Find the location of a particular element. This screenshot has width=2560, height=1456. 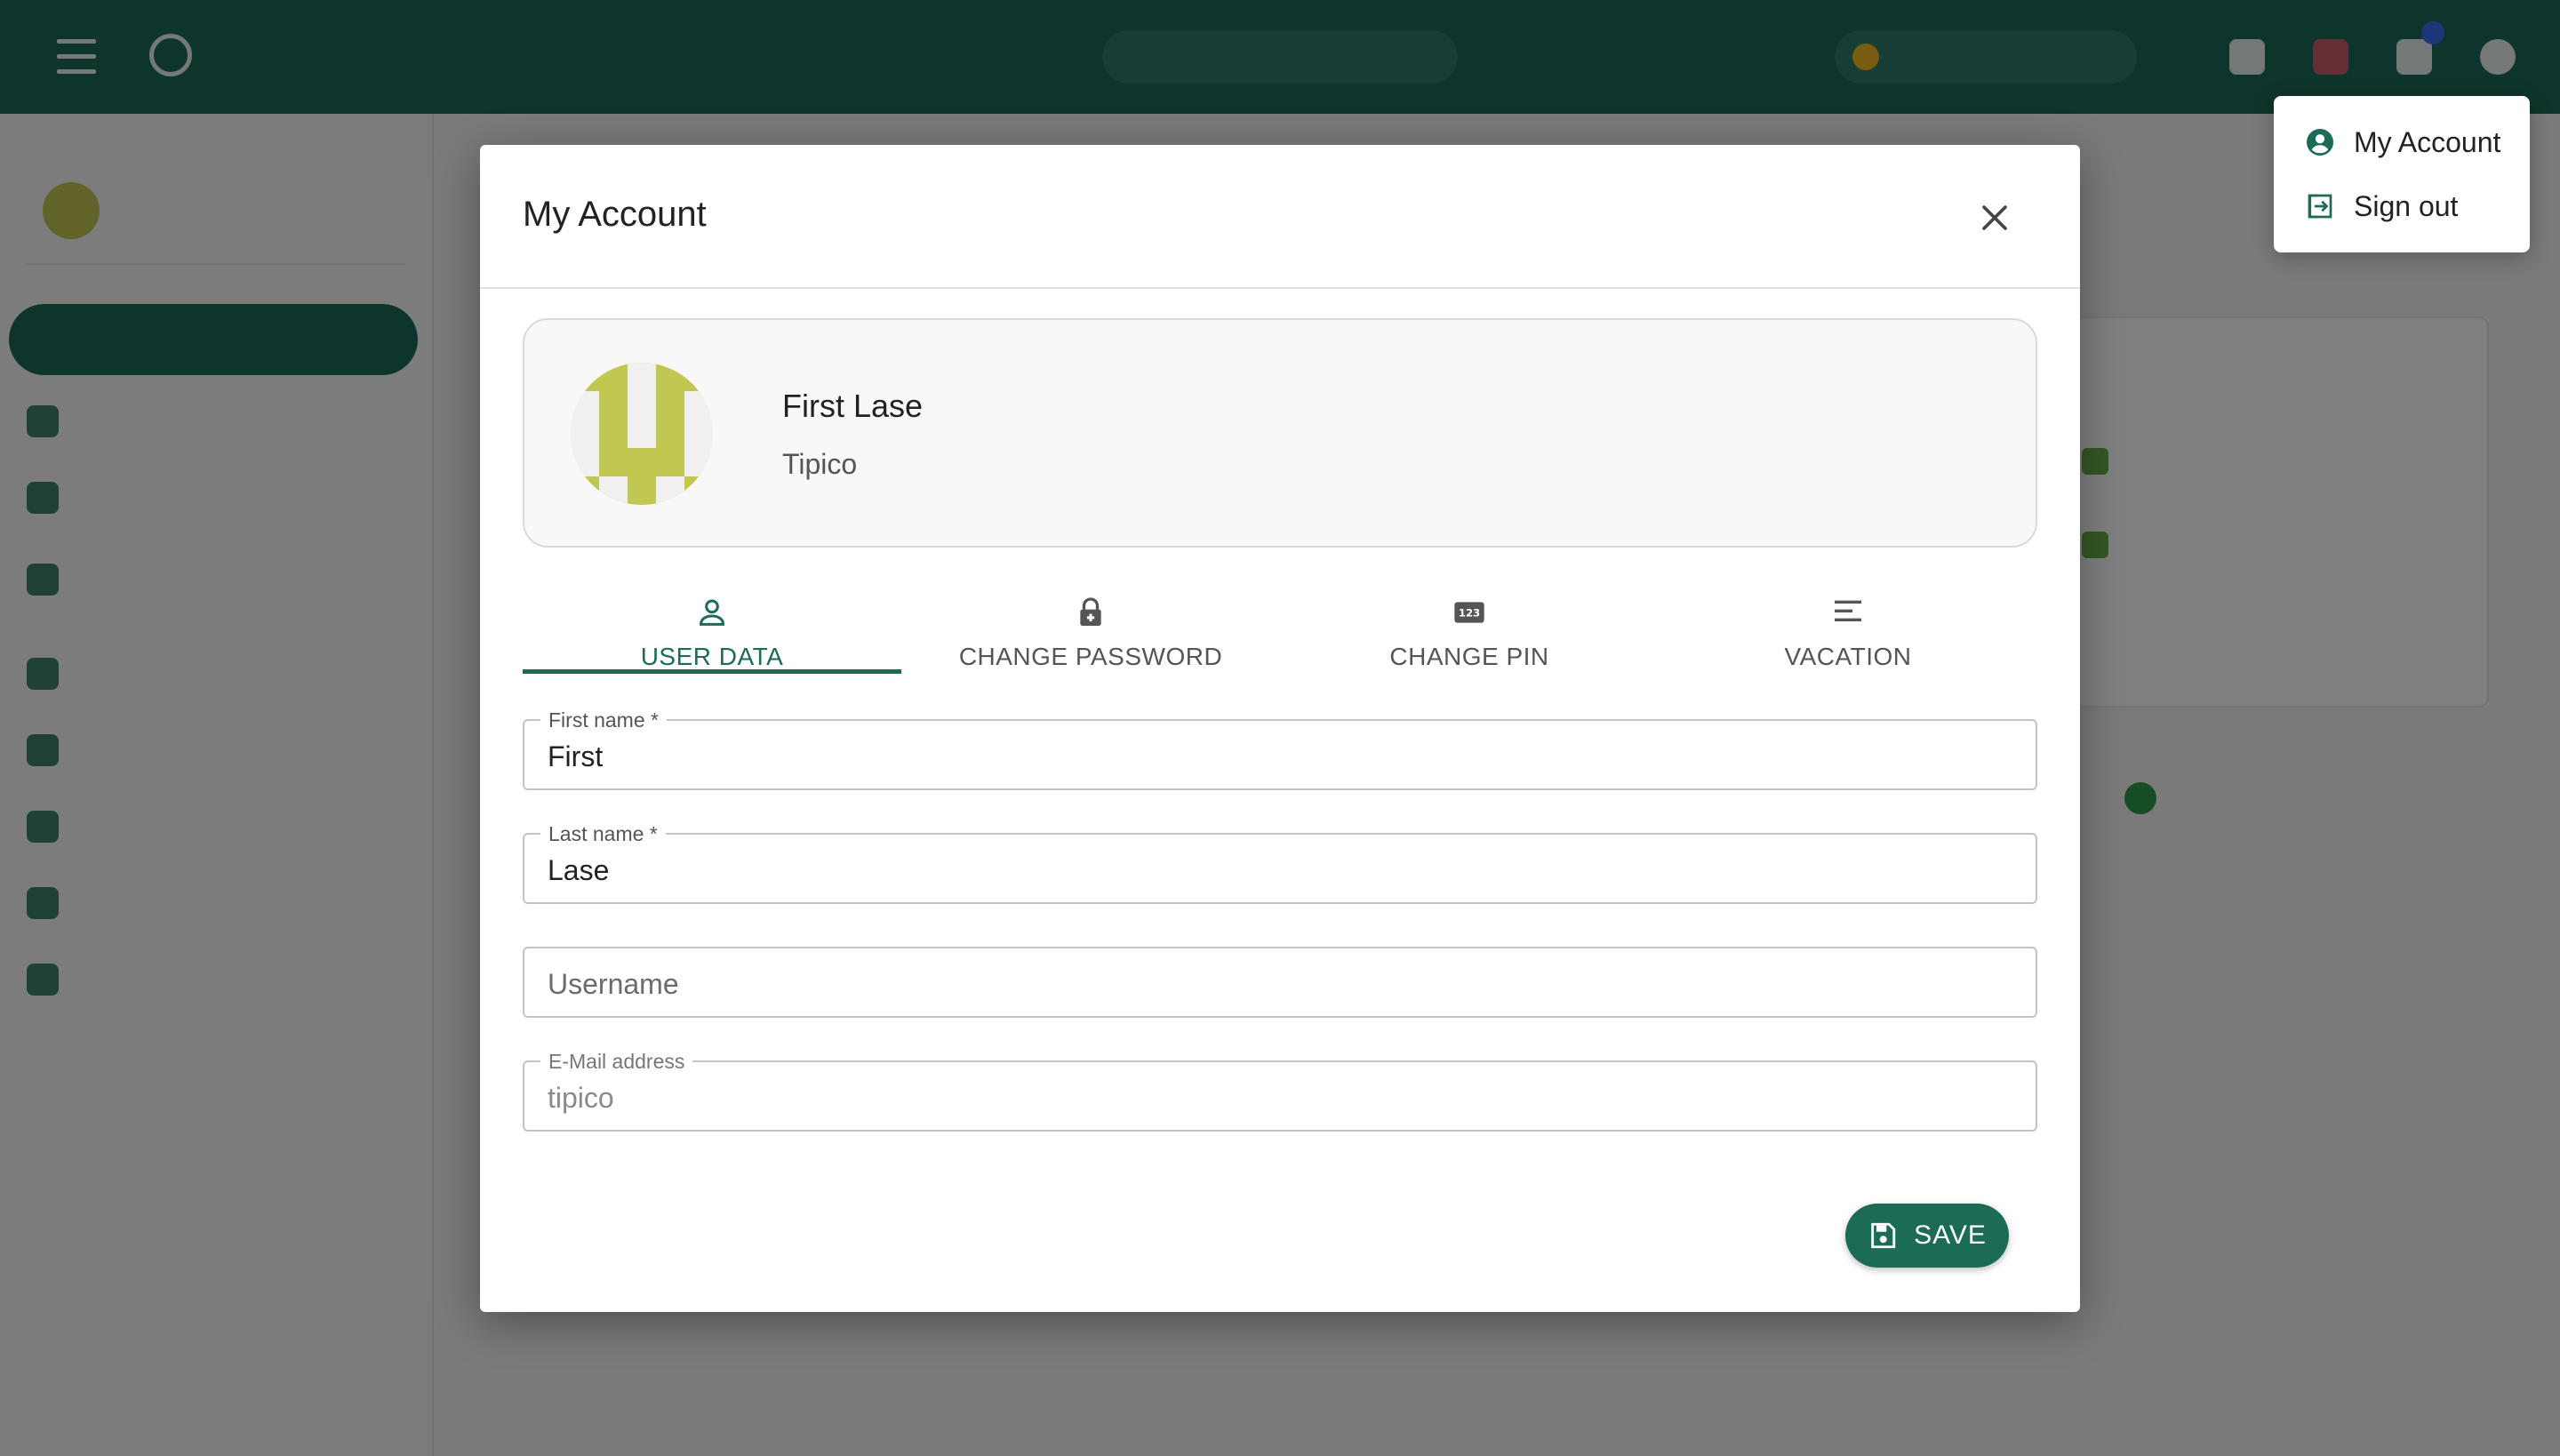

tab-label: CHANGE PIN is located at coordinates (1469, 656).